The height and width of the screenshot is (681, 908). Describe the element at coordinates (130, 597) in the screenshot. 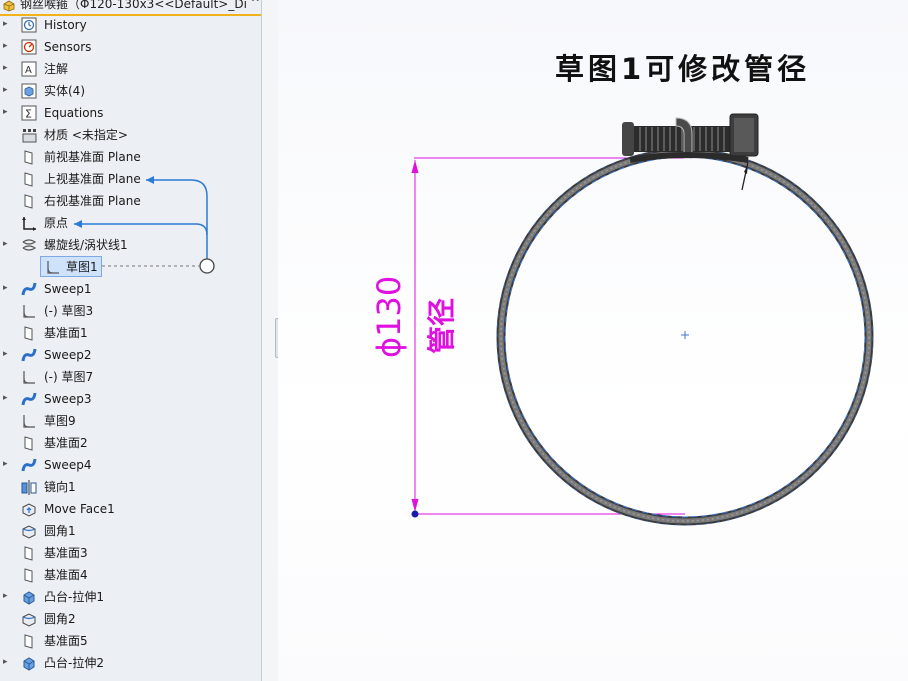

I see `tree-item: ▸ 凸台-拉伸1` at that location.